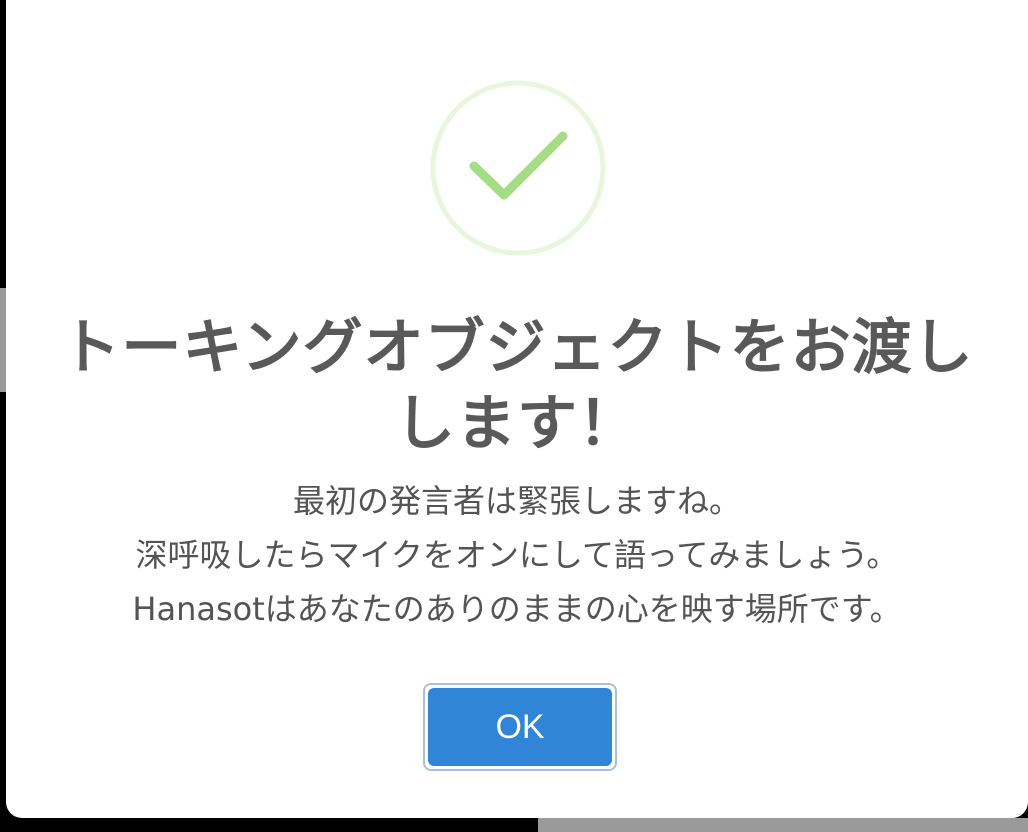 This screenshot has width=1028, height=832. I want to click on message-line: 深呼吸したらマイクをオンにして語ってみましょう。, so click(517, 555).